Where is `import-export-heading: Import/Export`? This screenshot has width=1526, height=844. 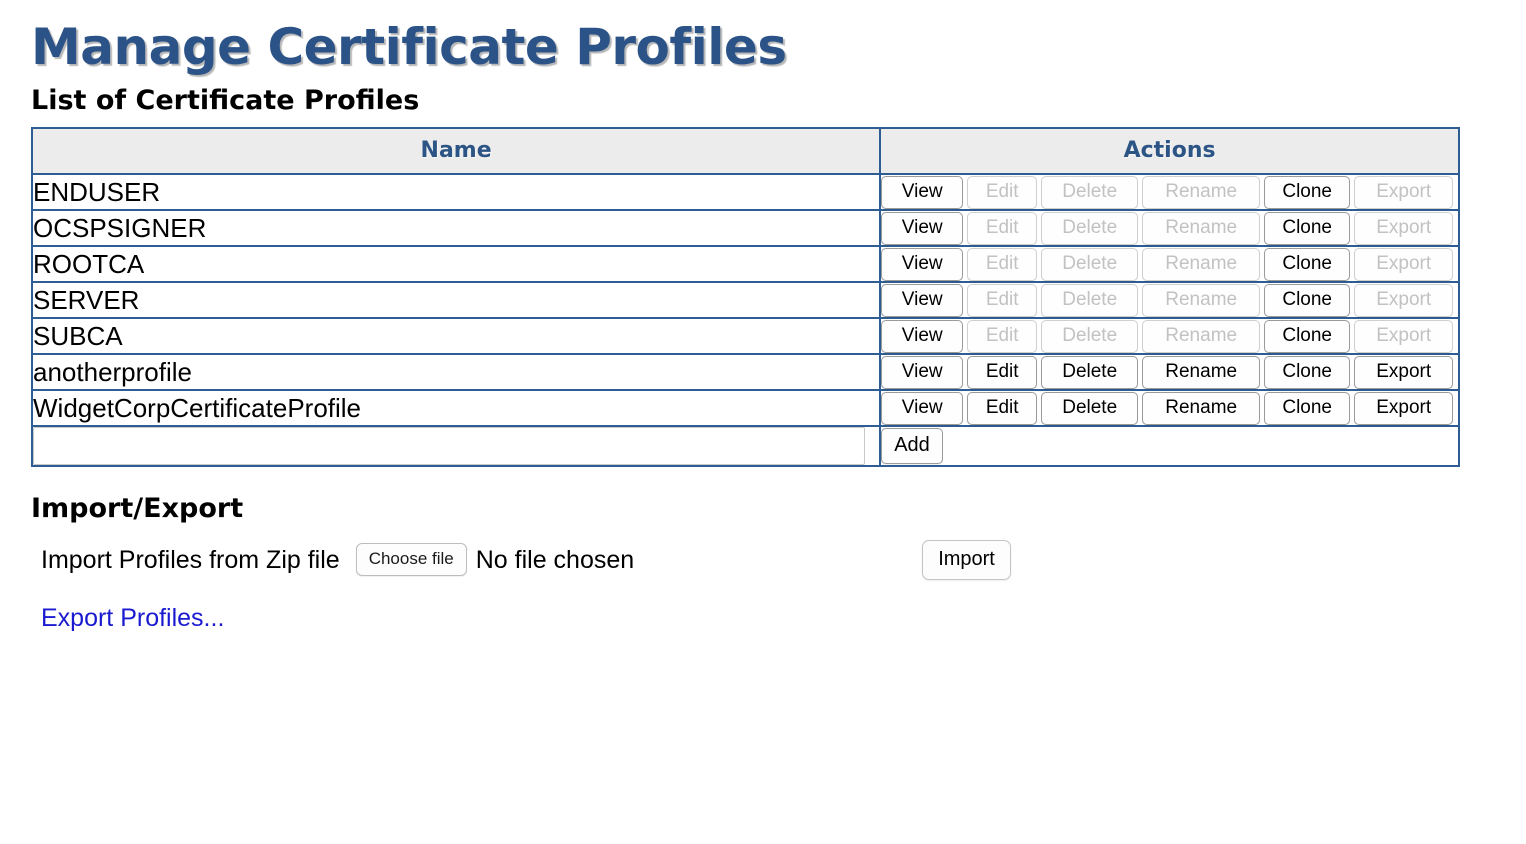 import-export-heading: Import/Export is located at coordinates (137, 509).